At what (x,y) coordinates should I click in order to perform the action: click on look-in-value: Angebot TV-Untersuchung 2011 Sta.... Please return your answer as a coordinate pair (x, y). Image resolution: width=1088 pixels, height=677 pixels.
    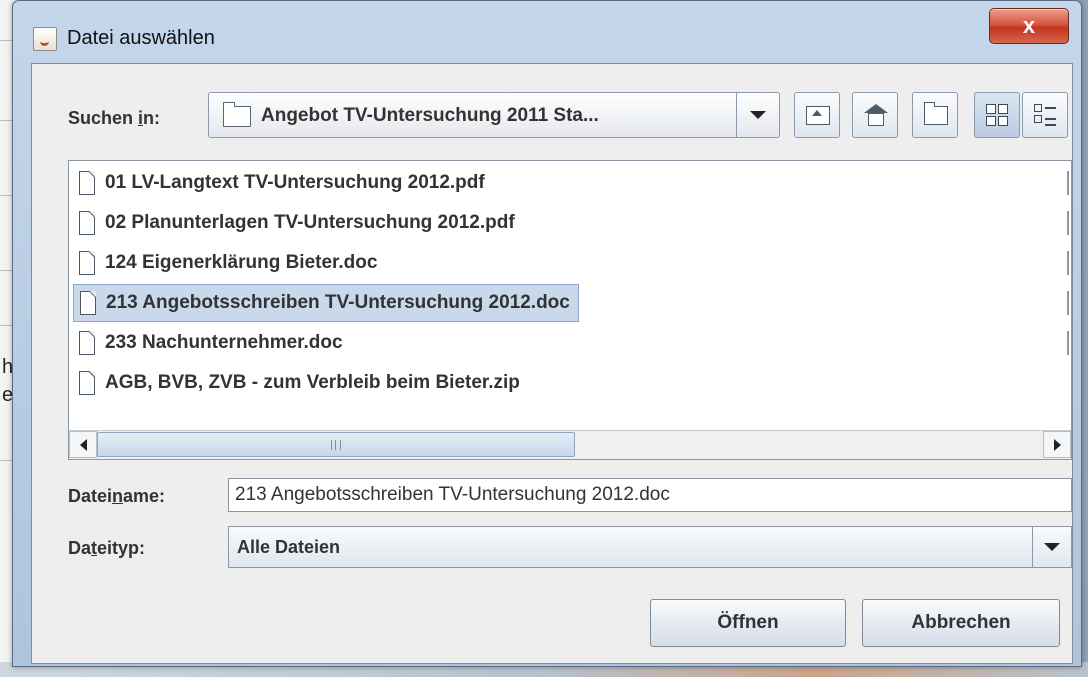
    Looking at the image, I should click on (430, 115).